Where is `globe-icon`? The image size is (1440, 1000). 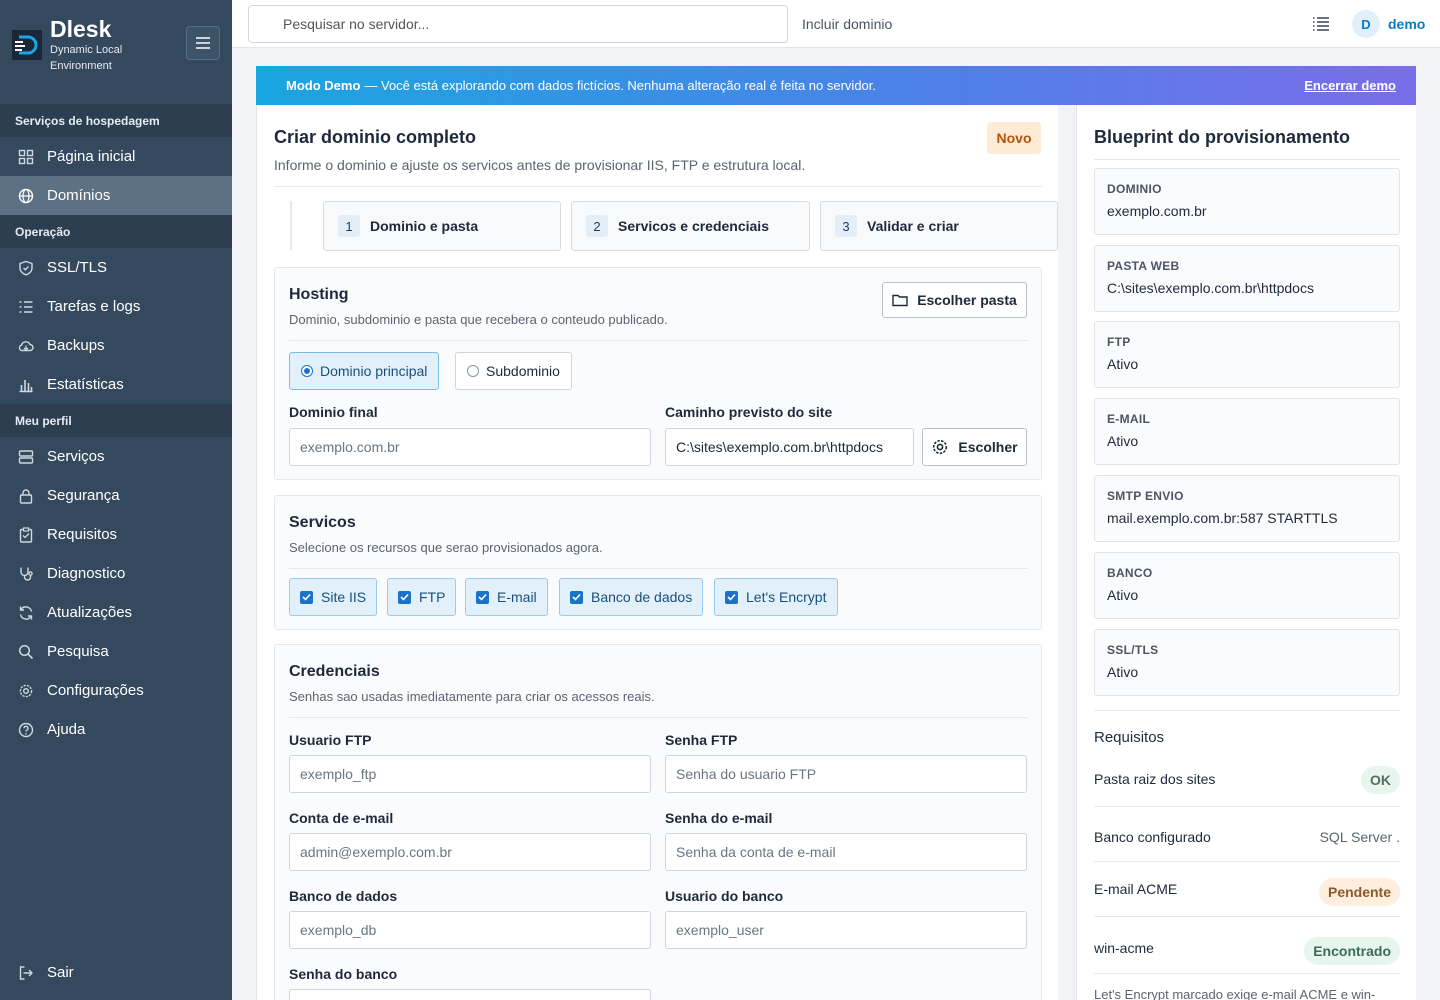
globe-icon is located at coordinates (26, 196).